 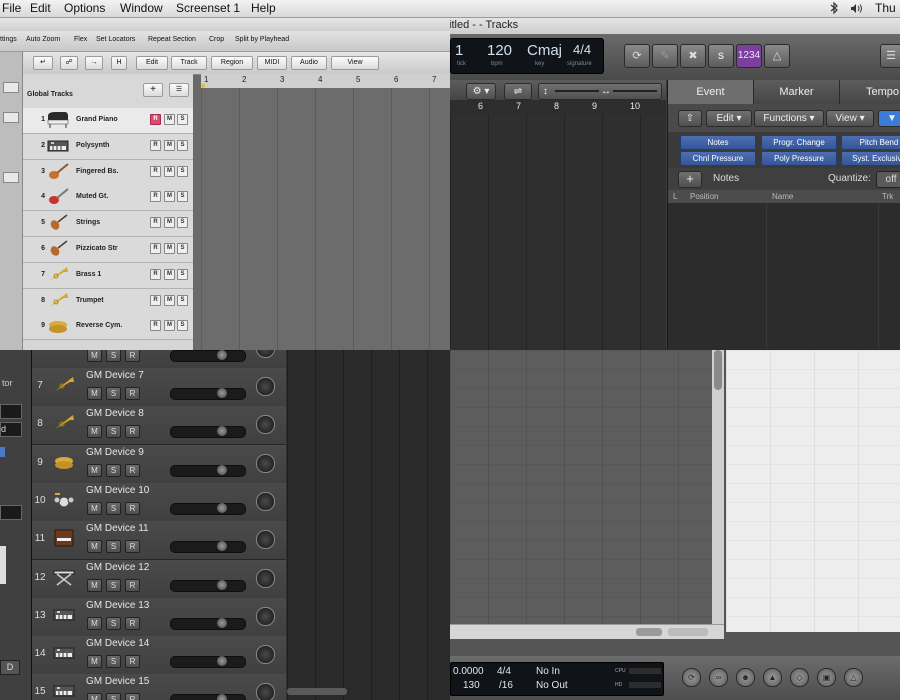 What do you see at coordinates (799, 158) in the screenshot?
I see `filter-poly-pressure: Poly Pressure` at bounding box center [799, 158].